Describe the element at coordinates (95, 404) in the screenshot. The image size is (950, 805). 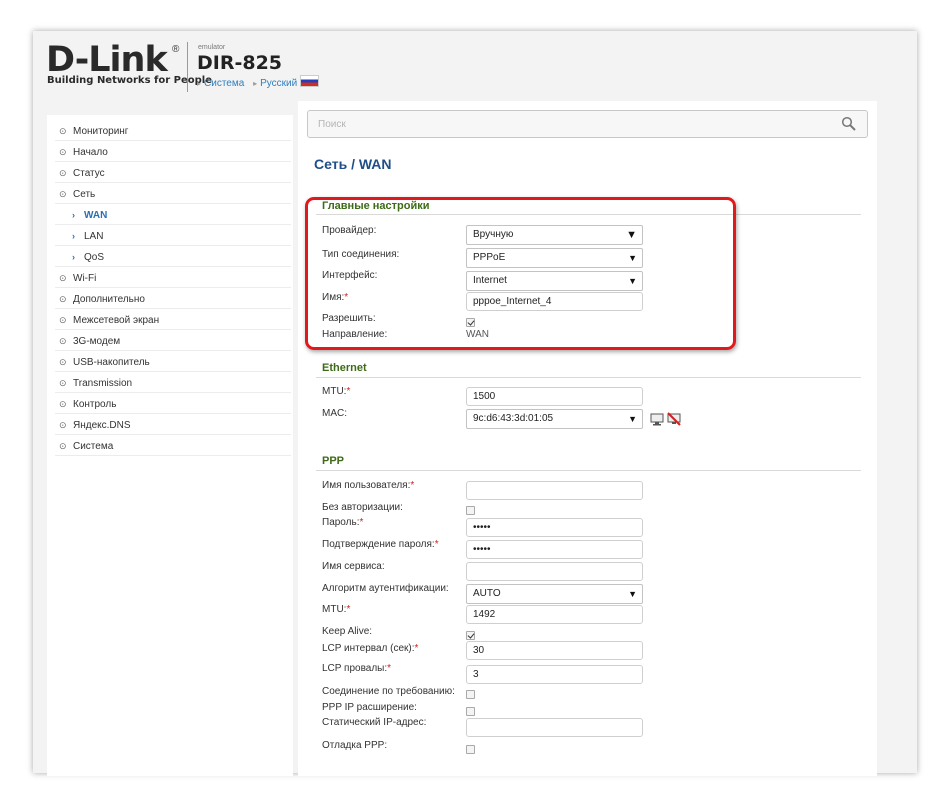
I see `sidebar-item-label: Контроль` at that location.